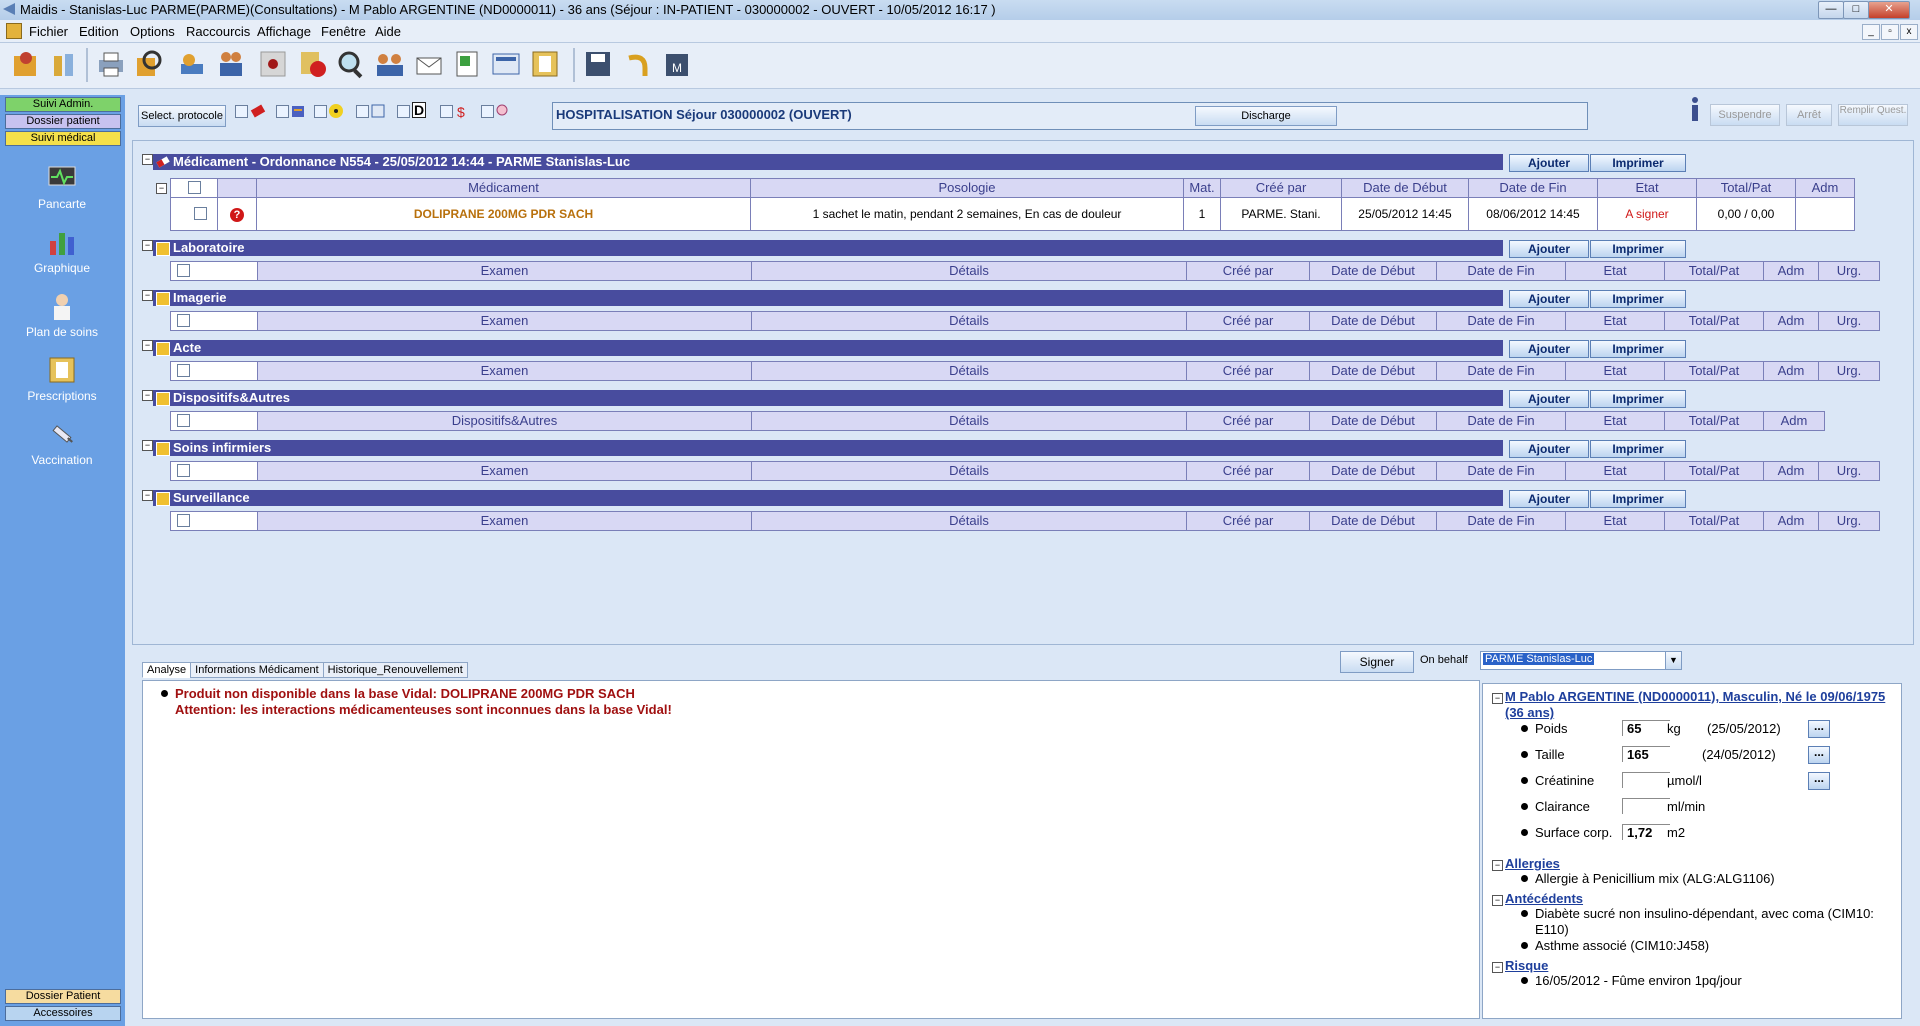 The width and height of the screenshot is (1920, 1026). What do you see at coordinates (1638, 499) in the screenshot?
I see `print-surveillance-button: Imprimer` at bounding box center [1638, 499].